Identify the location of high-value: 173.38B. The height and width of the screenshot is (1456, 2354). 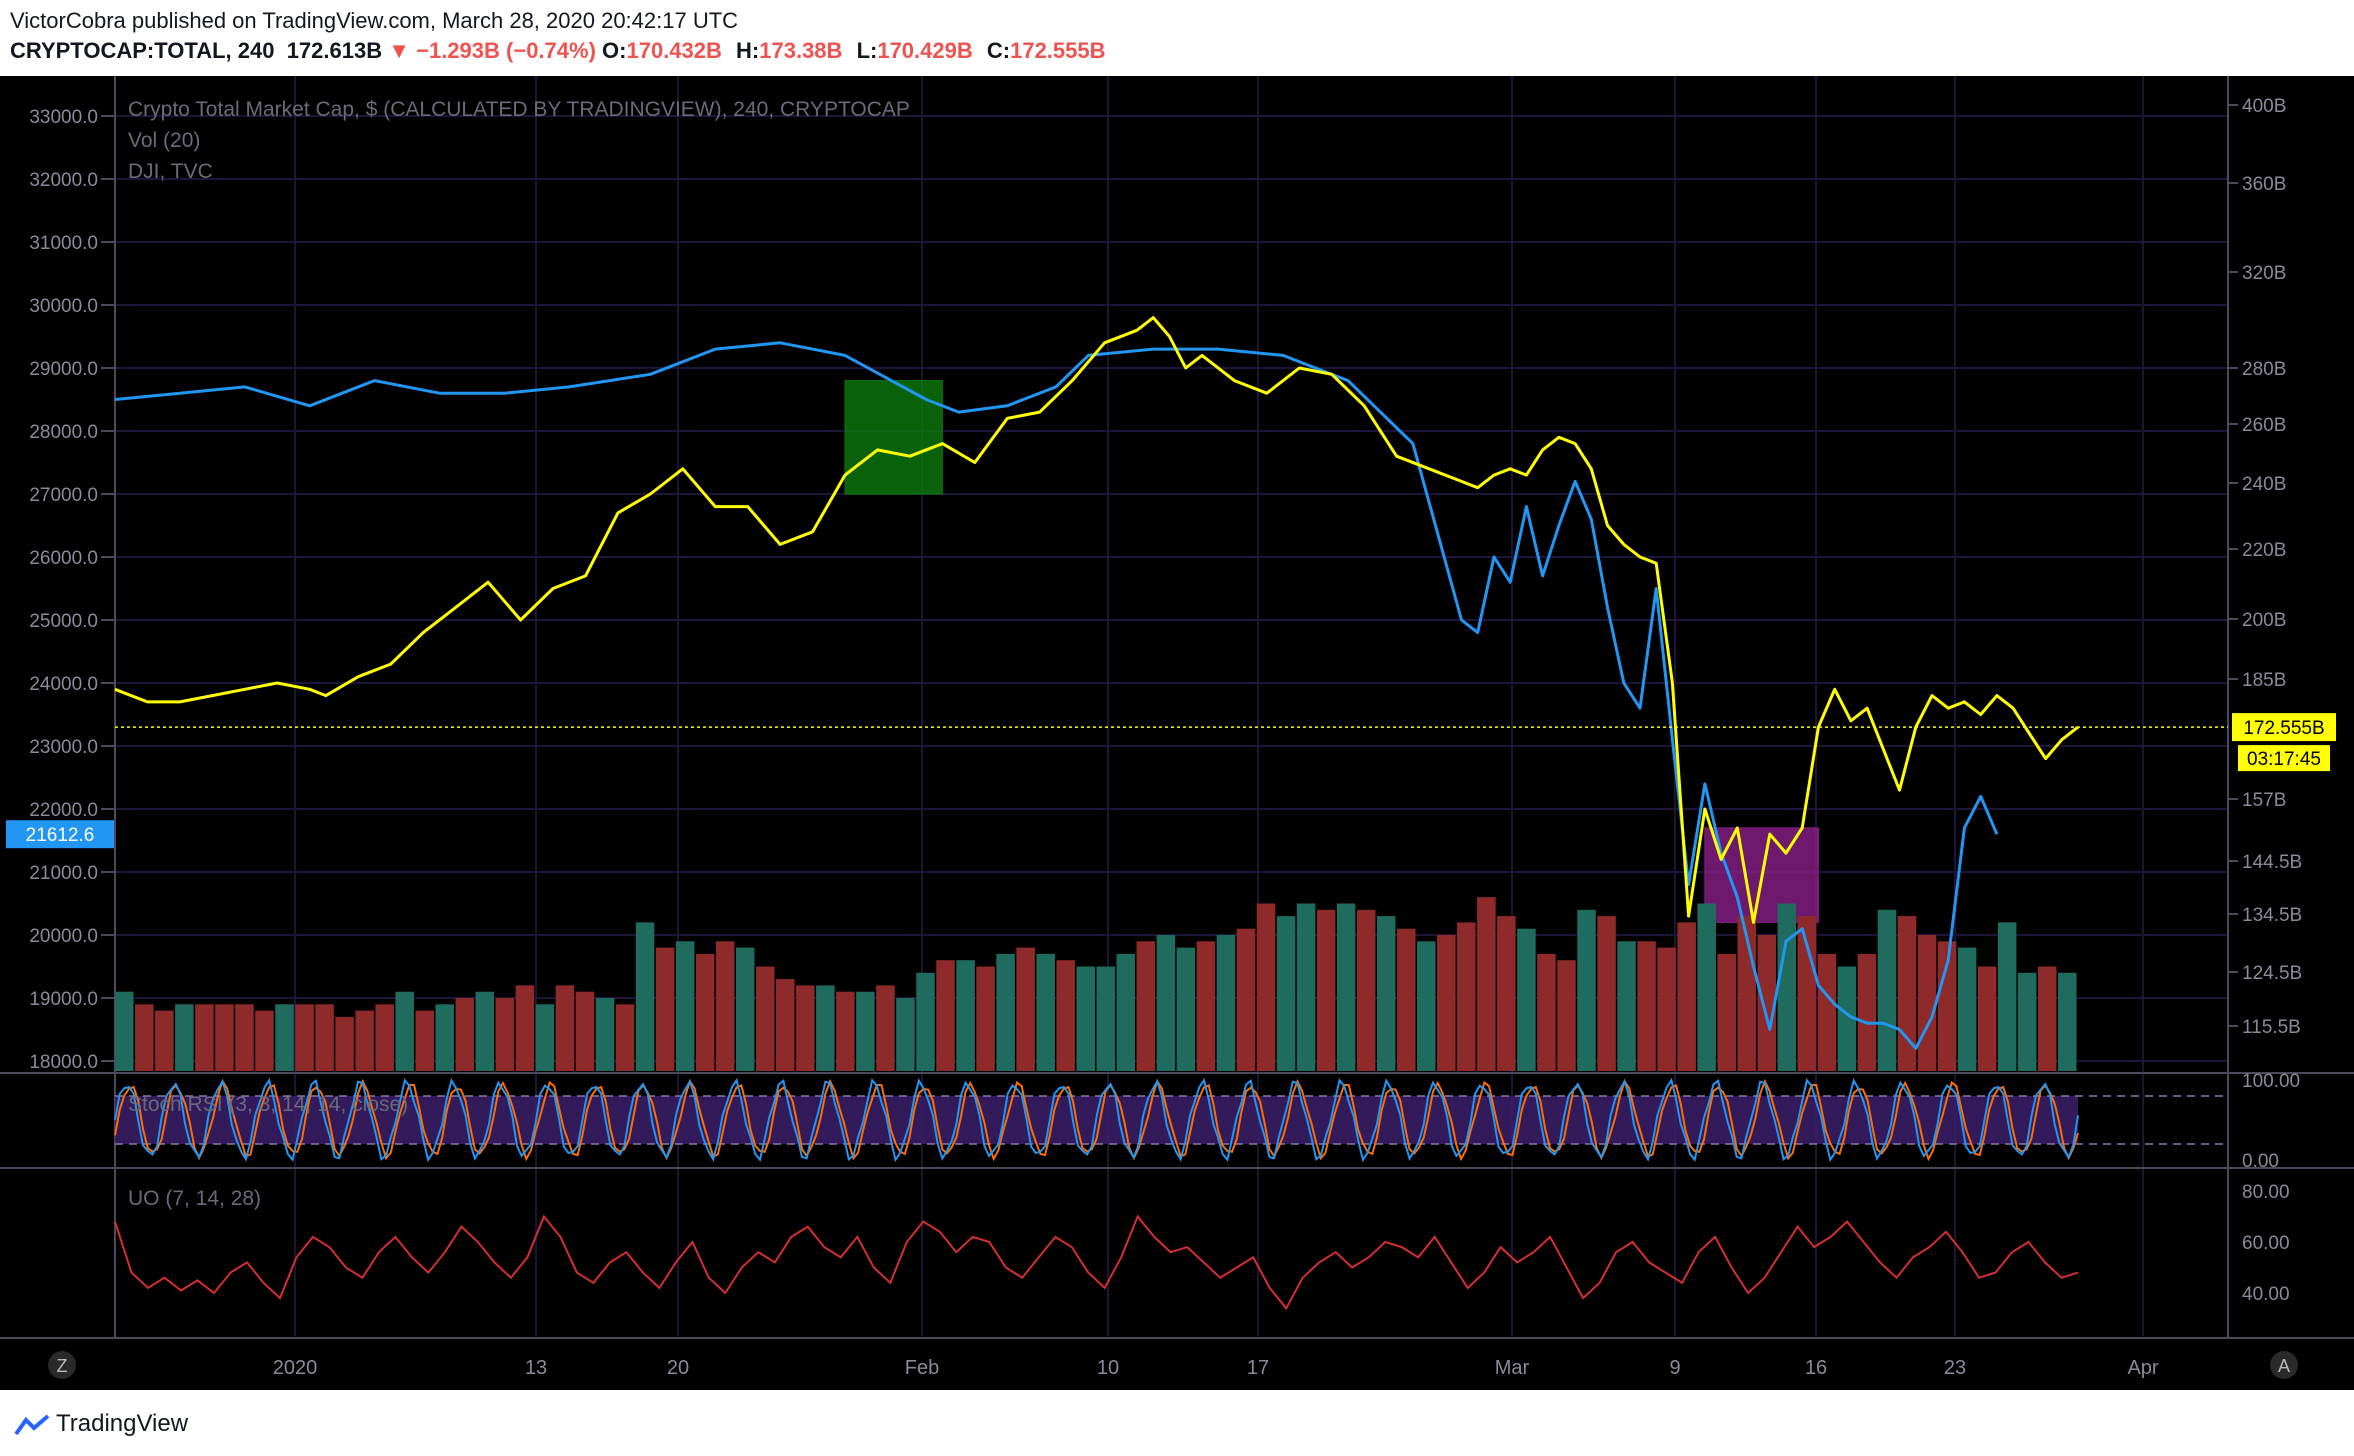
(801, 50).